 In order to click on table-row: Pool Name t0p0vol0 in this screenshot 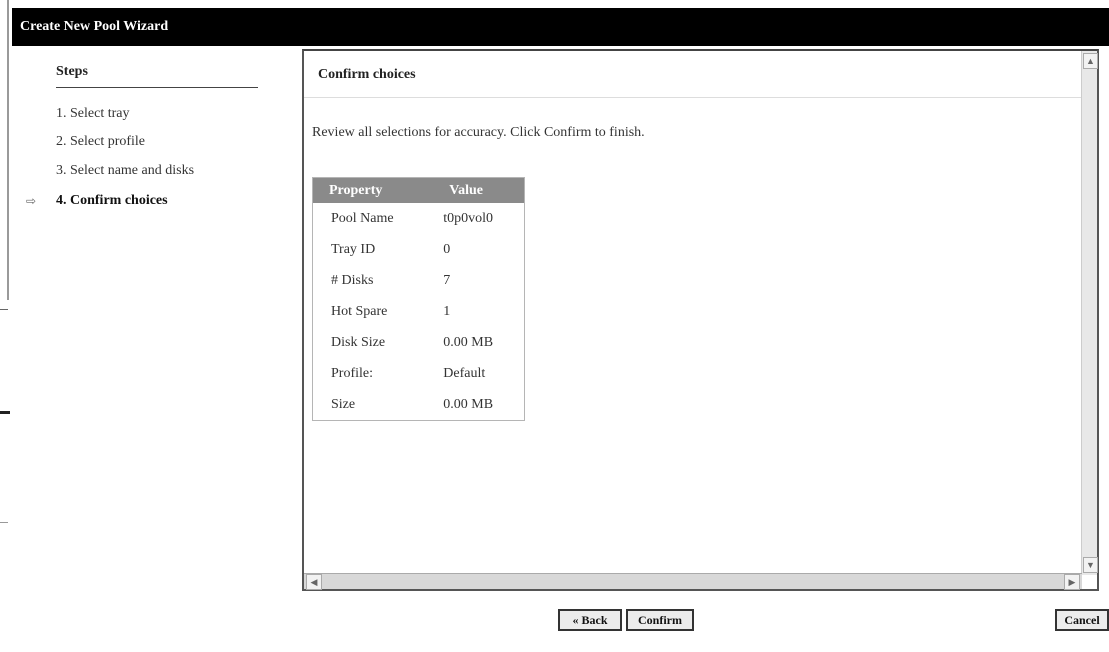, I will do `click(419, 218)`.